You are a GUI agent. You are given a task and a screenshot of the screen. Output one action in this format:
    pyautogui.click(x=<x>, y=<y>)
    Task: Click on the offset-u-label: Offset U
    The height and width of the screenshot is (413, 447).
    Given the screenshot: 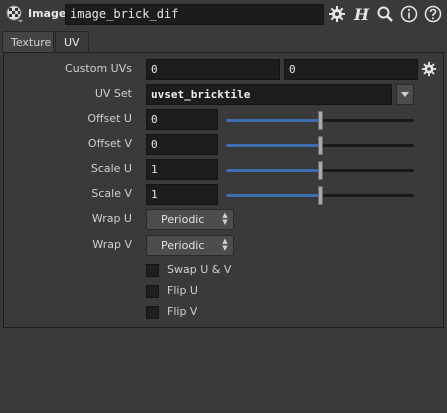 What is the action you would take?
    pyautogui.click(x=109, y=118)
    